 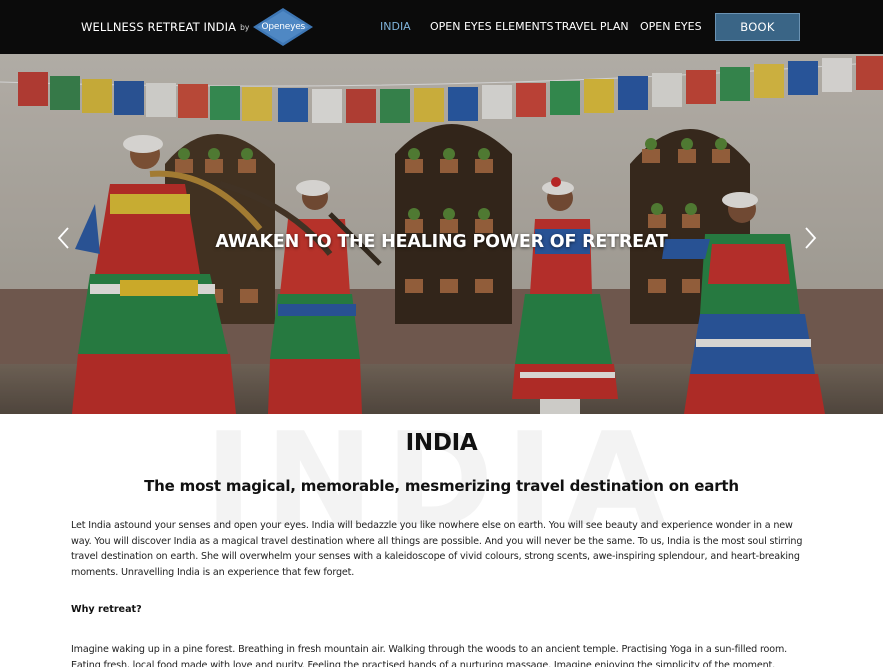 I want to click on brand: WELLNESS RETREAT INDIA by Openeyes, so click(x=197, y=27).